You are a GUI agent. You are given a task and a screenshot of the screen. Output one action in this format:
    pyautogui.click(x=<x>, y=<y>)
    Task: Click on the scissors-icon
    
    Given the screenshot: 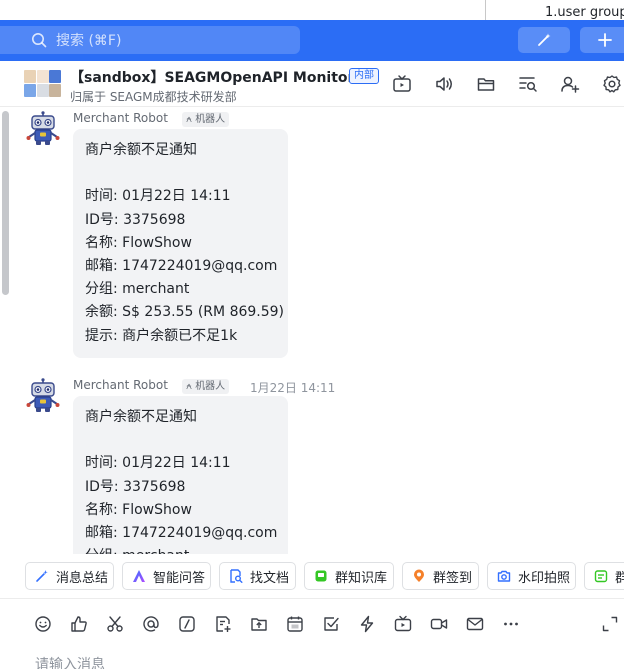 What is the action you would take?
    pyautogui.click(x=115, y=624)
    